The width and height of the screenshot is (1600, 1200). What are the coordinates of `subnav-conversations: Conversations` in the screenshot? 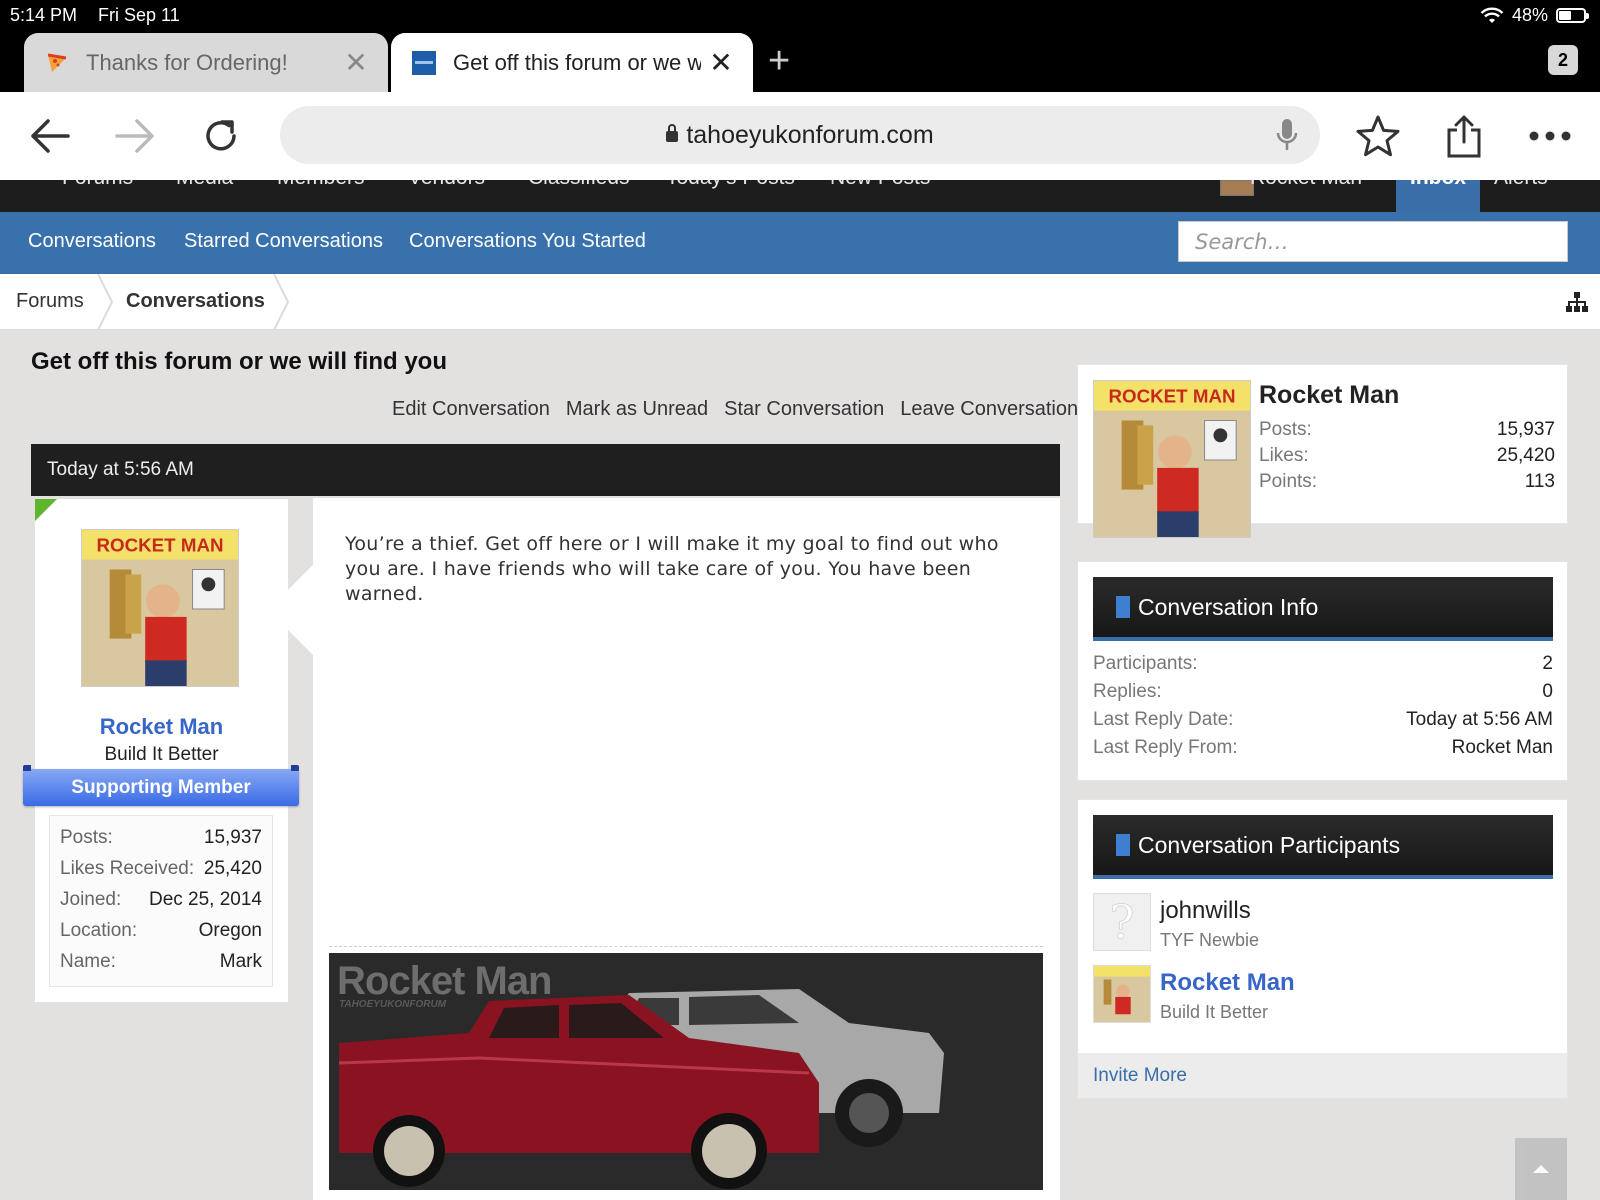 It's located at (92, 241).